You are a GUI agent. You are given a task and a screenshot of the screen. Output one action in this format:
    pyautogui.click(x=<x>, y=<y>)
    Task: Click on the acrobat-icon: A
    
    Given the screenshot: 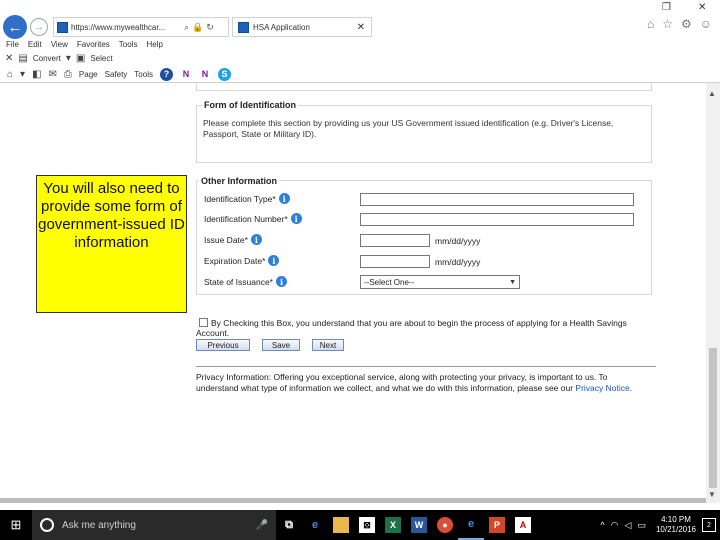 What is the action you would take?
    pyautogui.click(x=523, y=525)
    